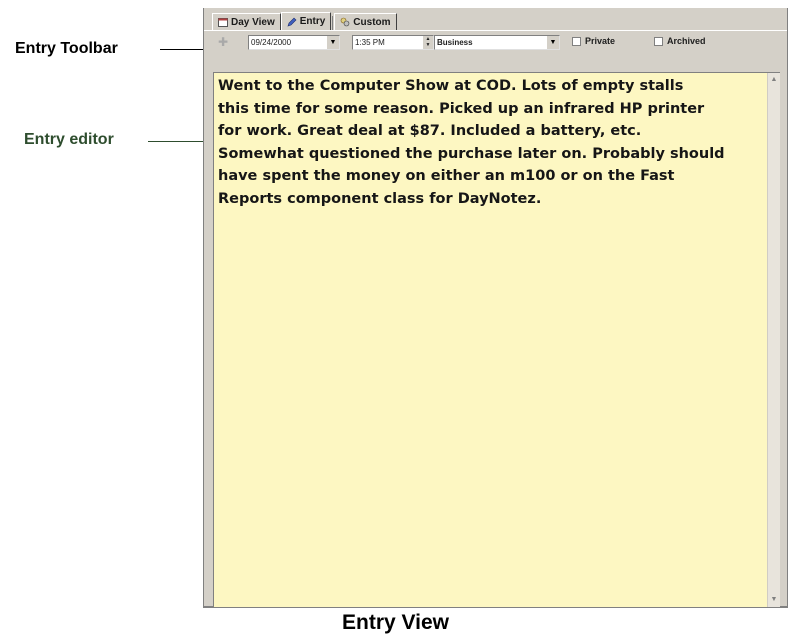 The width and height of the screenshot is (791, 638). I want to click on tab-custom: Custom, so click(365, 21).